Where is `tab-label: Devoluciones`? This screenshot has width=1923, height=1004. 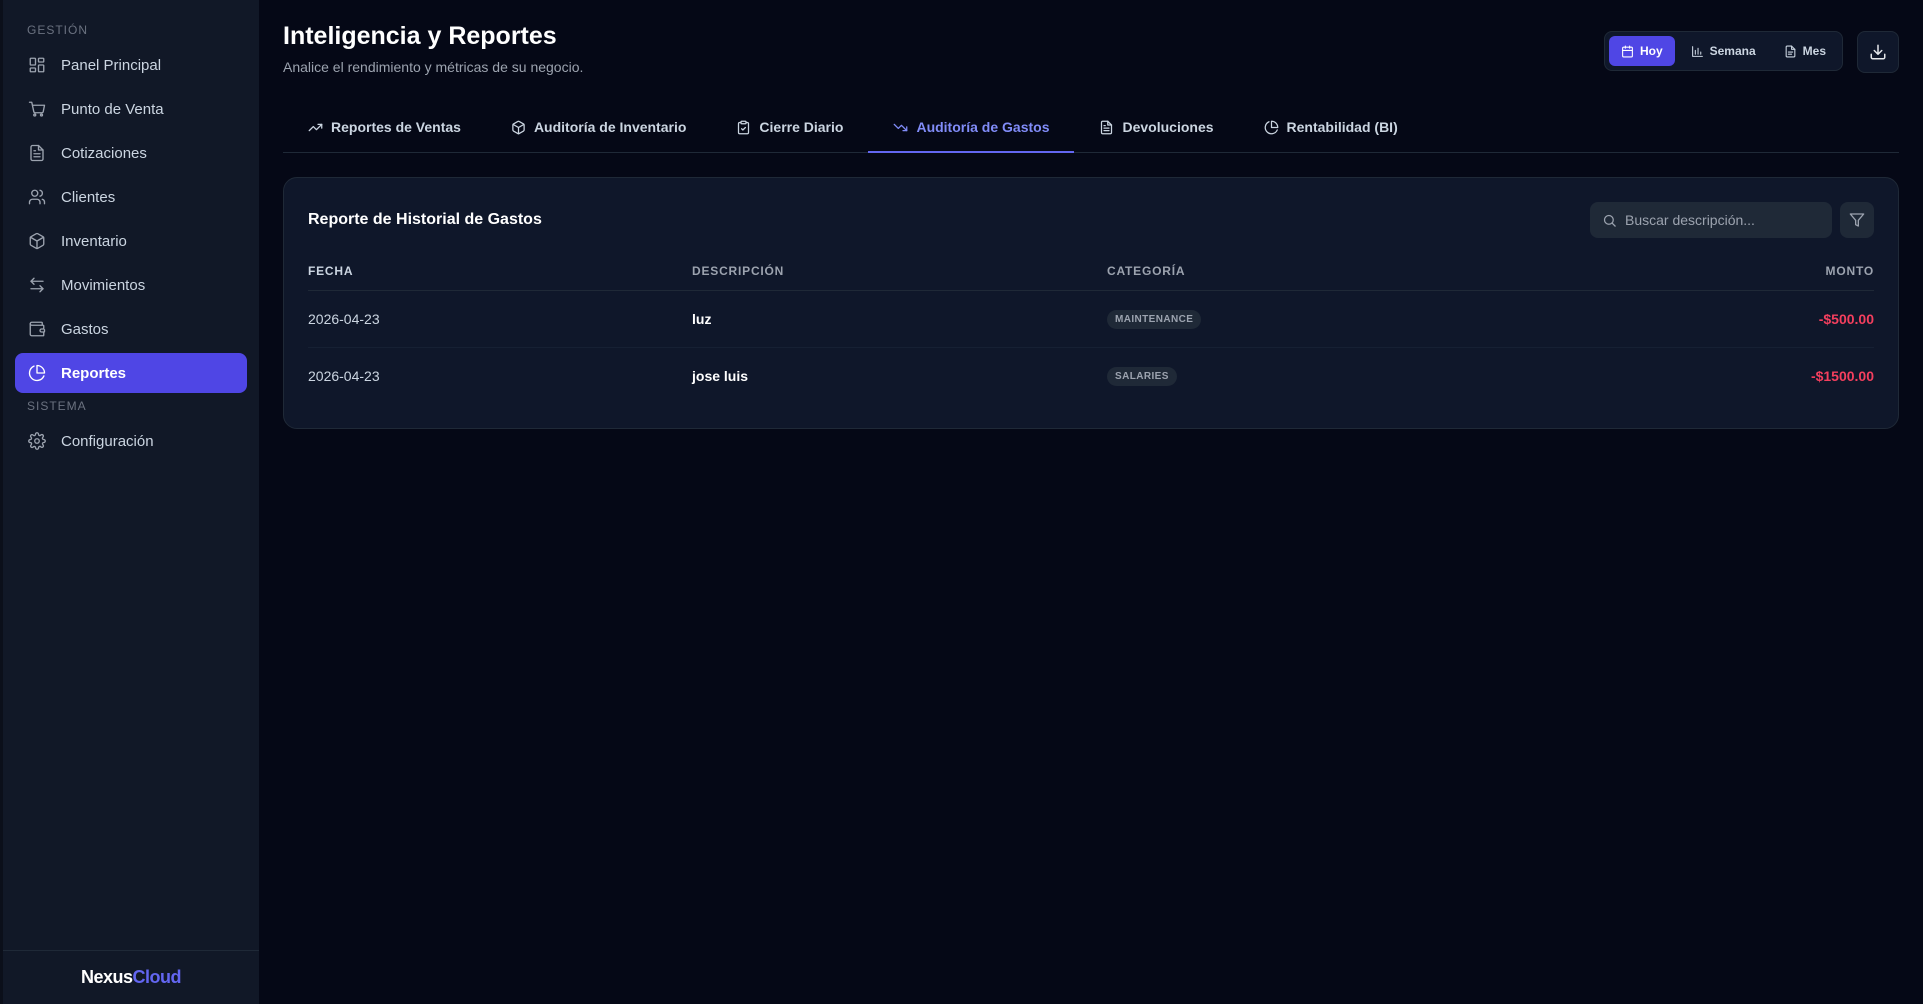
tab-label: Devoluciones is located at coordinates (1168, 127).